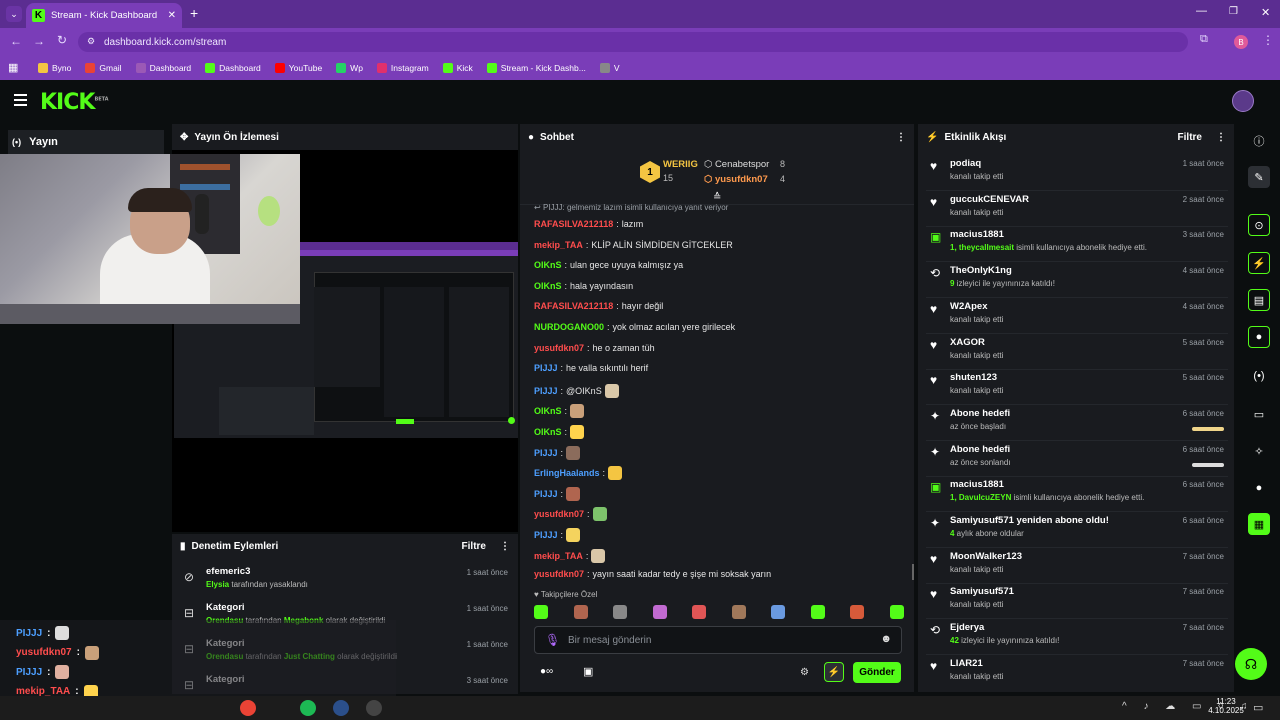 The image size is (1280, 720). What do you see at coordinates (1221, 137) in the screenshot?
I see `activity-more-icon: ⋮` at bounding box center [1221, 137].